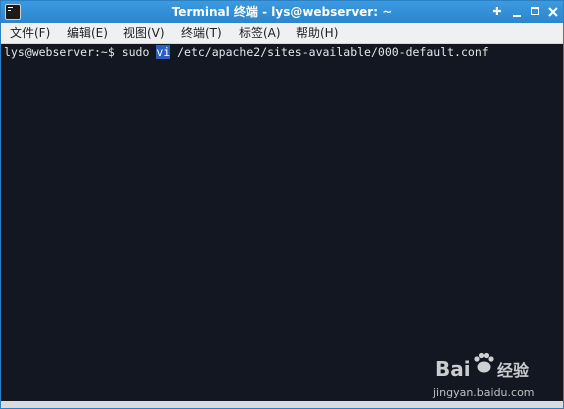 The image size is (564, 409). What do you see at coordinates (497, 12) in the screenshot?
I see `pin-icon: ✚` at bounding box center [497, 12].